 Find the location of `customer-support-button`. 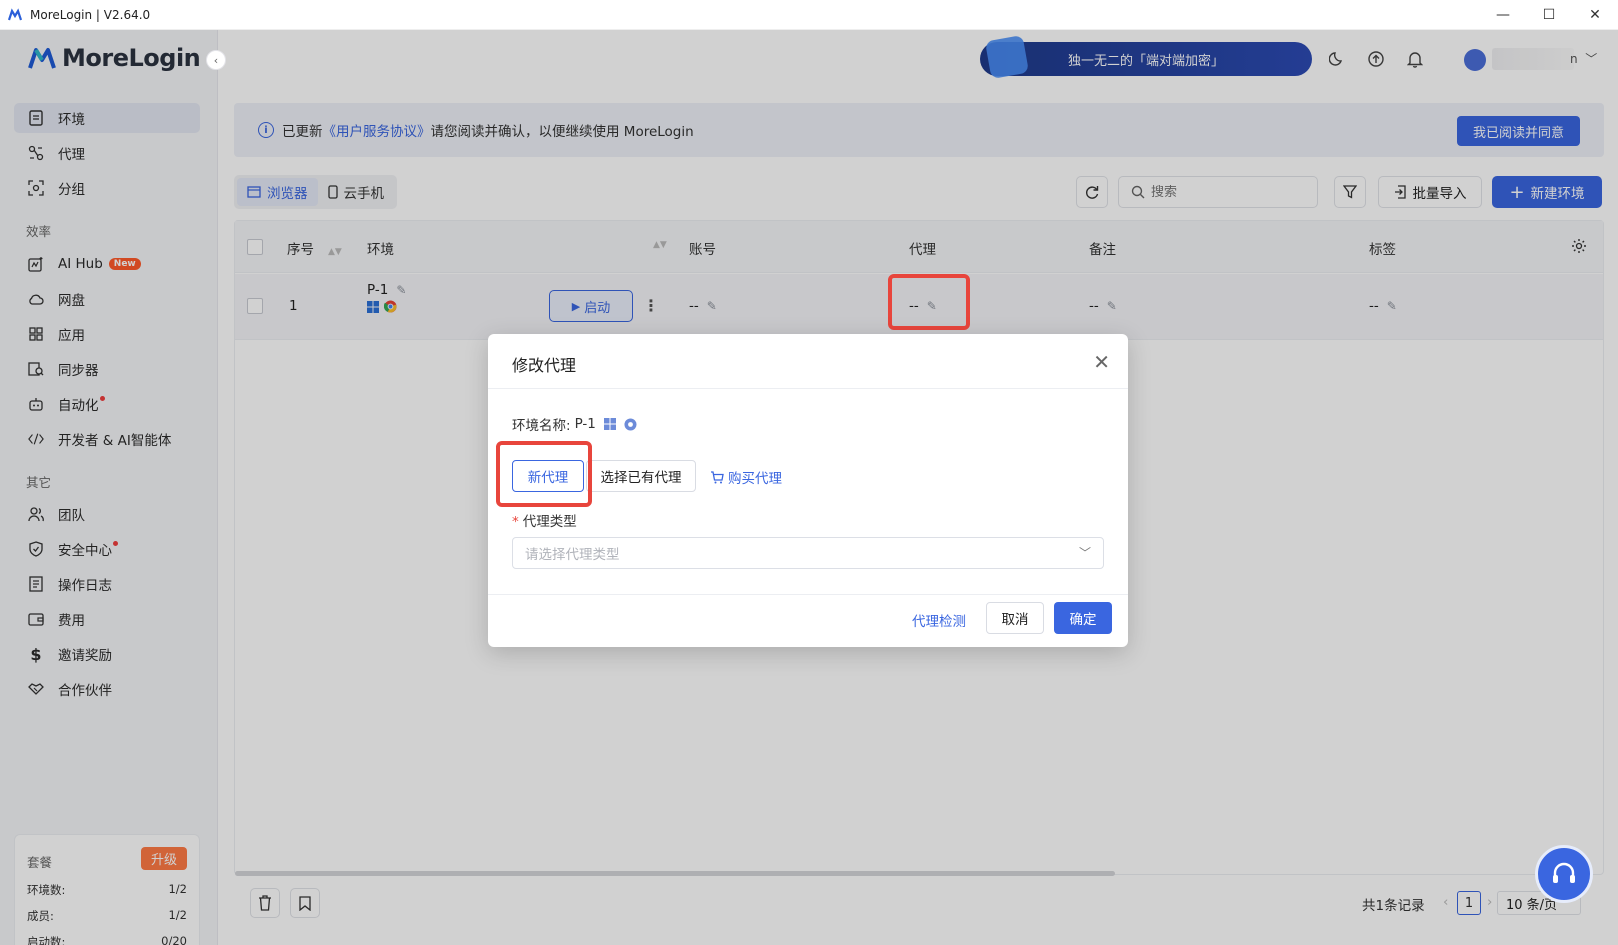

customer-support-button is located at coordinates (1564, 874).